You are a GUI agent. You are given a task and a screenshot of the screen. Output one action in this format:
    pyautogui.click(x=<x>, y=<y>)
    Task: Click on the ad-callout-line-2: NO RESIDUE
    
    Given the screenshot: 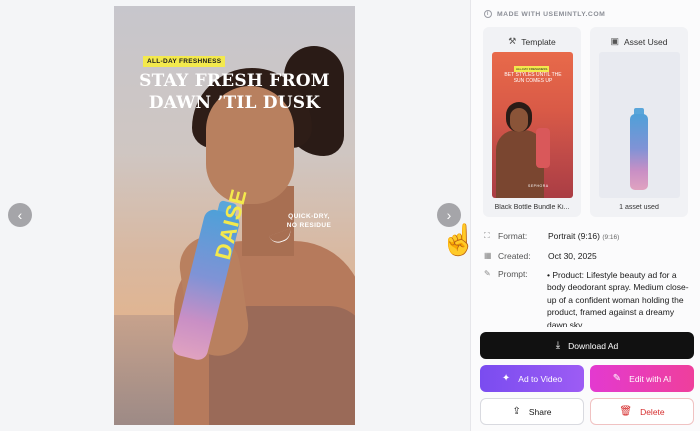 What is the action you would take?
    pyautogui.click(x=309, y=225)
    